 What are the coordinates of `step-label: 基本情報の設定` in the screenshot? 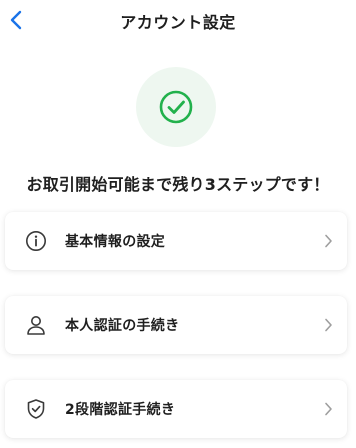 It's located at (115, 242).